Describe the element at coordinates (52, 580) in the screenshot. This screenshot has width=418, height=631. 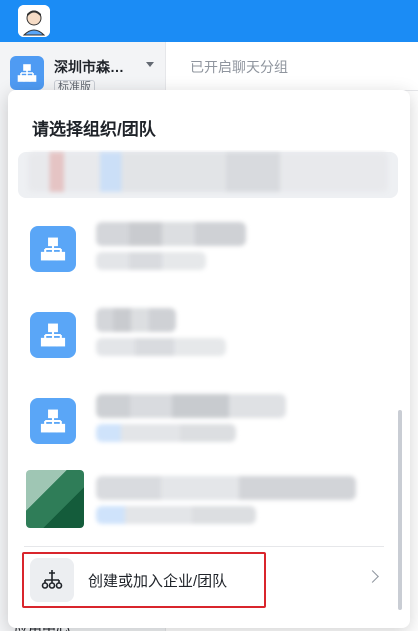
I see `add-org-icon` at that location.